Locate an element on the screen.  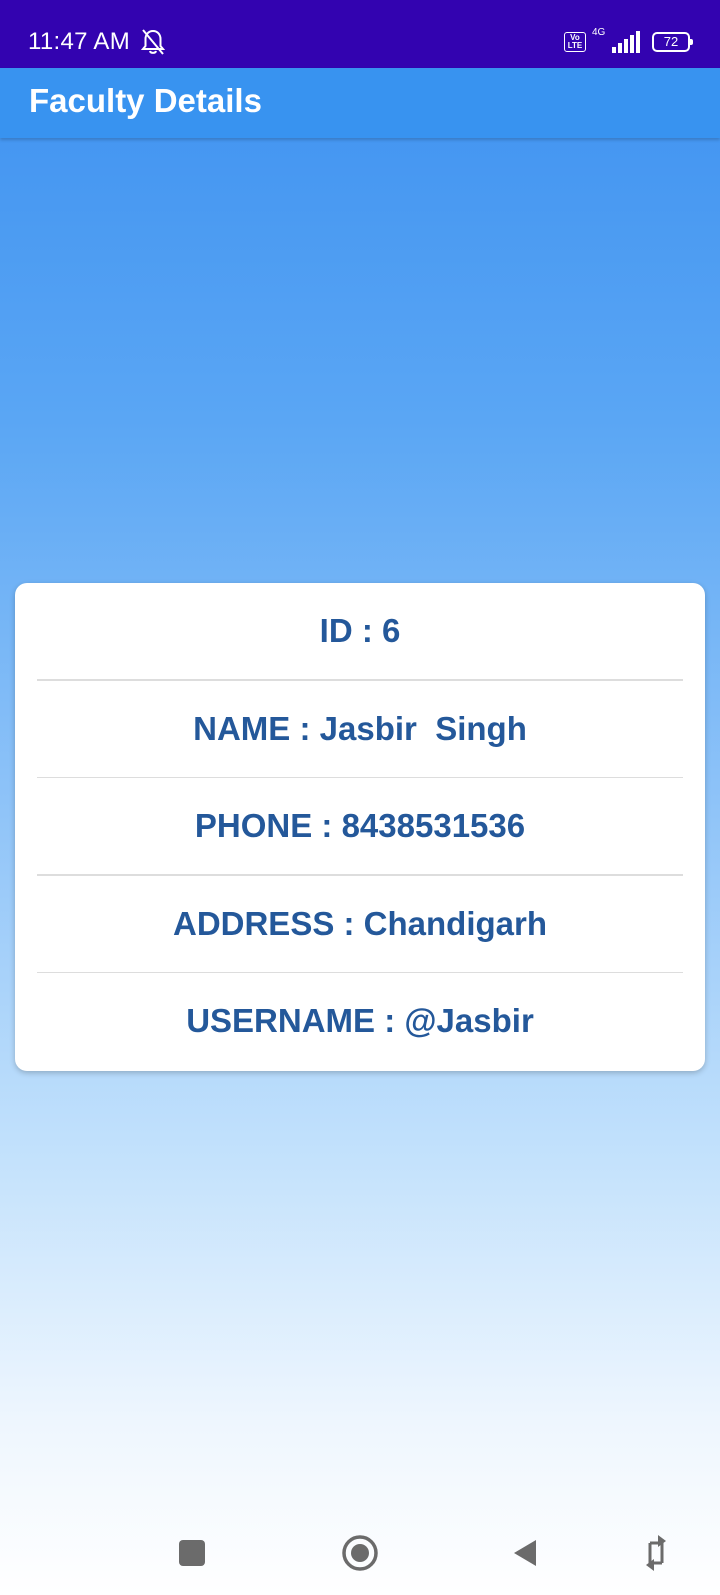
recents-square-icon is located at coordinates (192, 1553).